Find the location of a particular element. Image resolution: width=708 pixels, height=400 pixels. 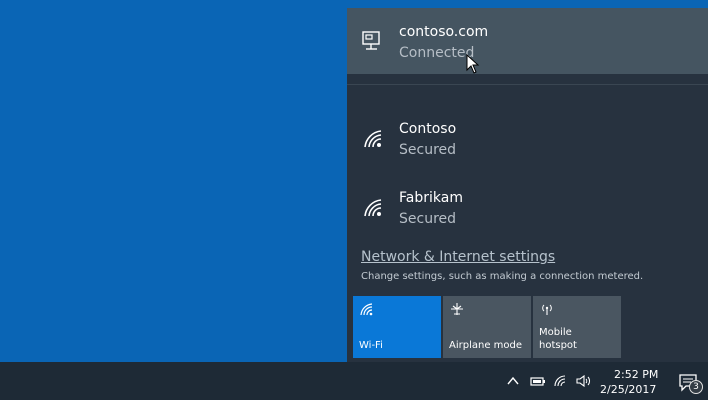

network-internet-settings-link: Network & Internet settings is located at coordinates (458, 257).